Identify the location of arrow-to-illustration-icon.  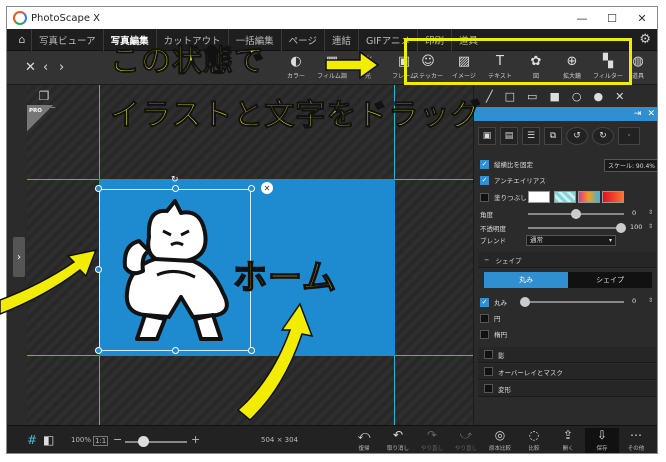
(49, 281).